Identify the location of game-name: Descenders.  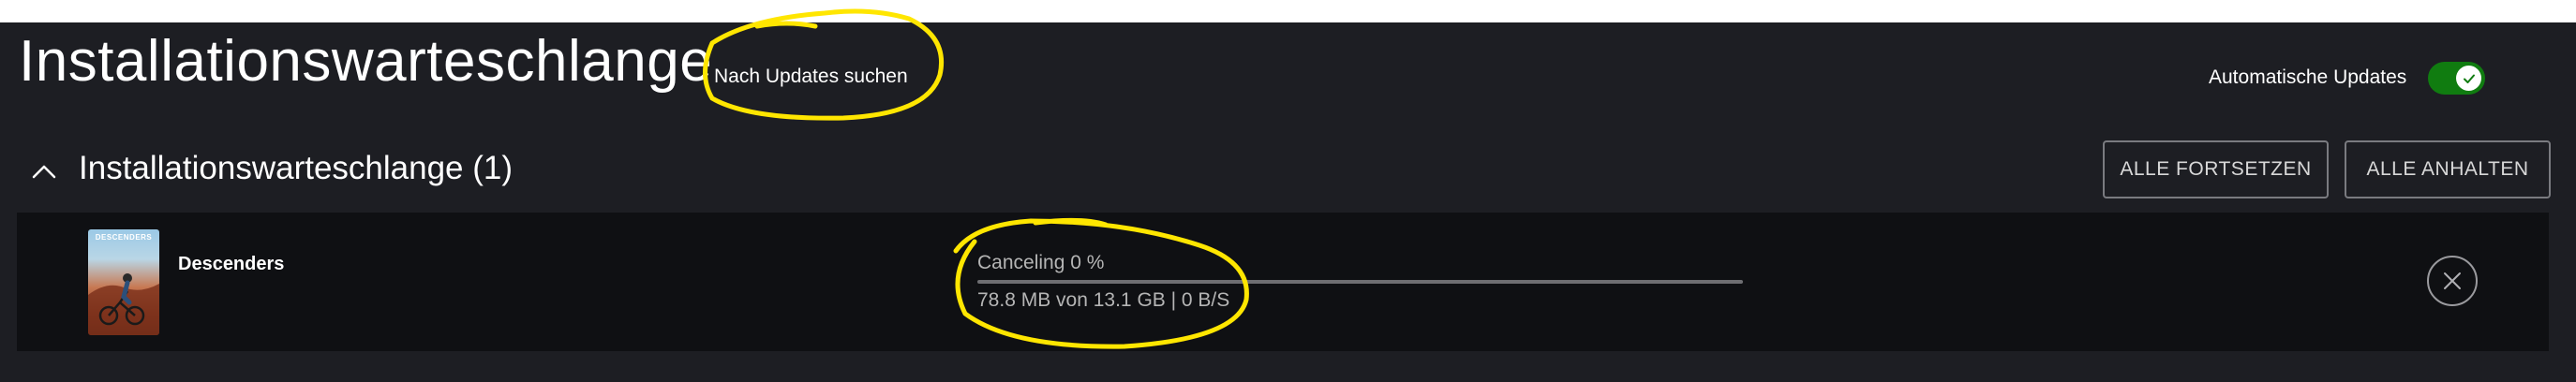
(231, 264).